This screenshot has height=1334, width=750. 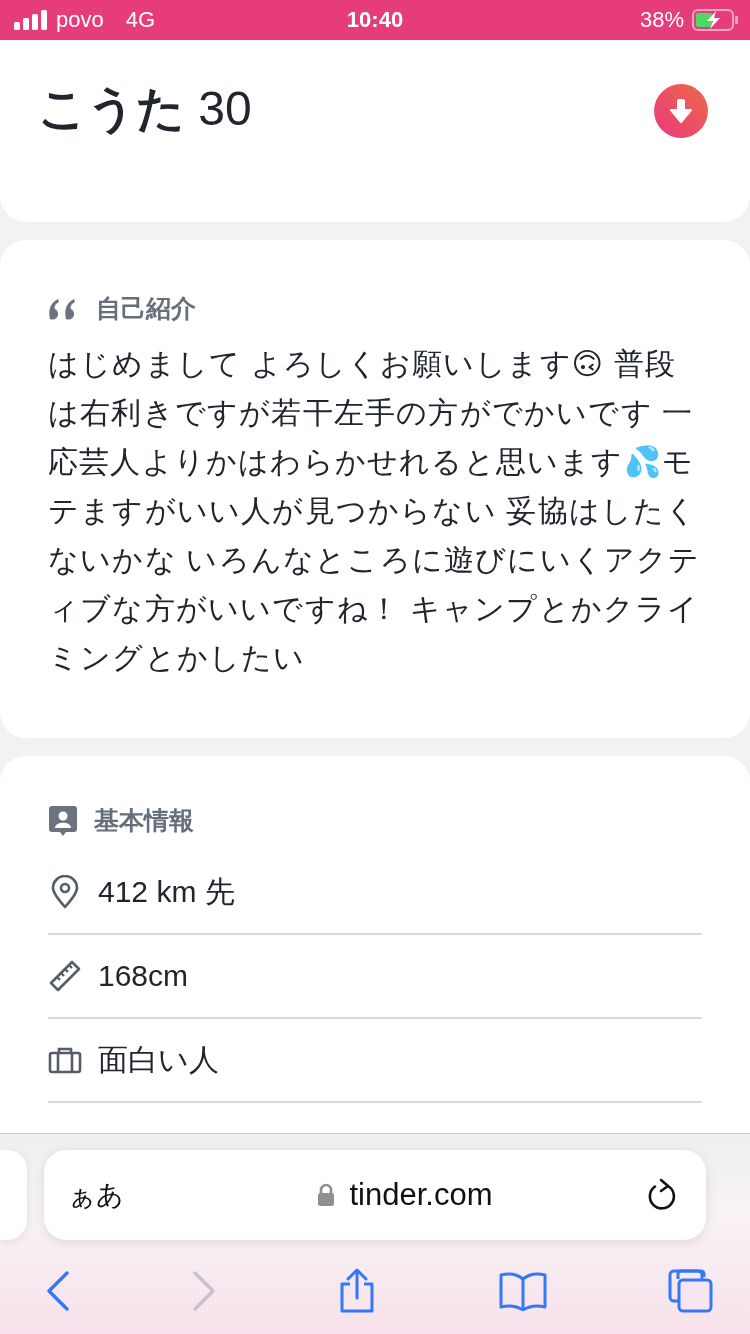 What do you see at coordinates (326, 1195) in the screenshot?
I see `lock-icon` at bounding box center [326, 1195].